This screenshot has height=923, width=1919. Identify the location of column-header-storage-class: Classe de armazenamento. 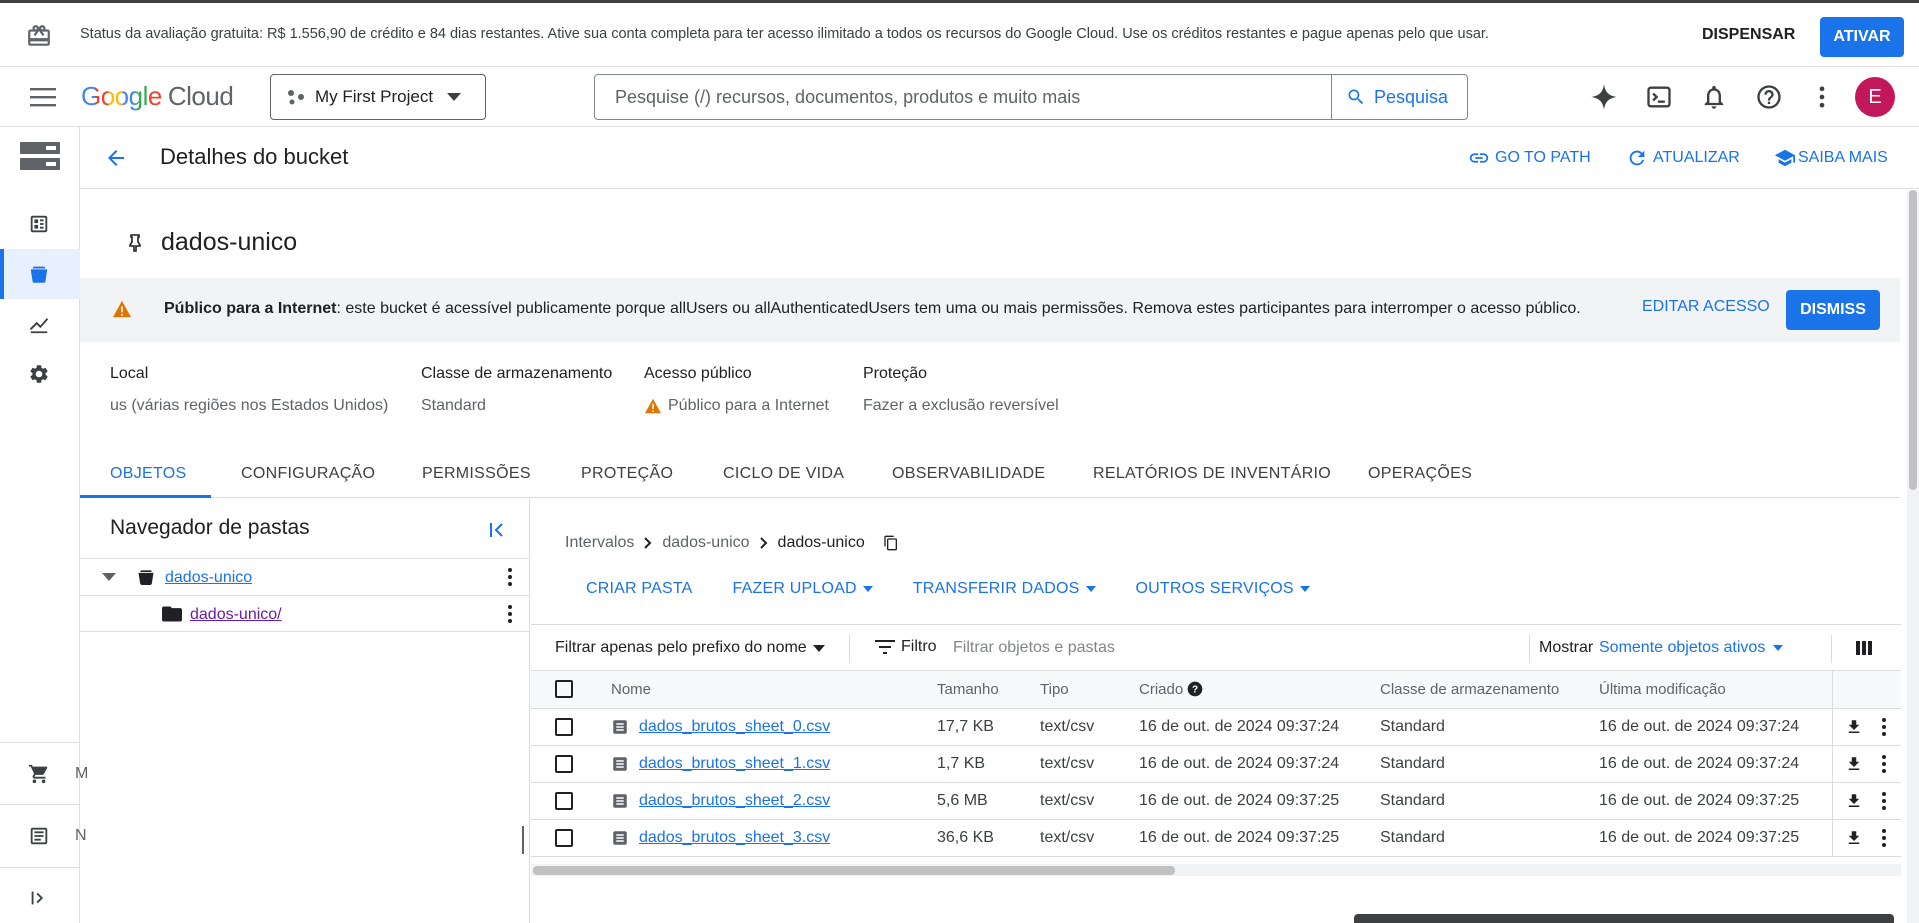
(1489, 690).